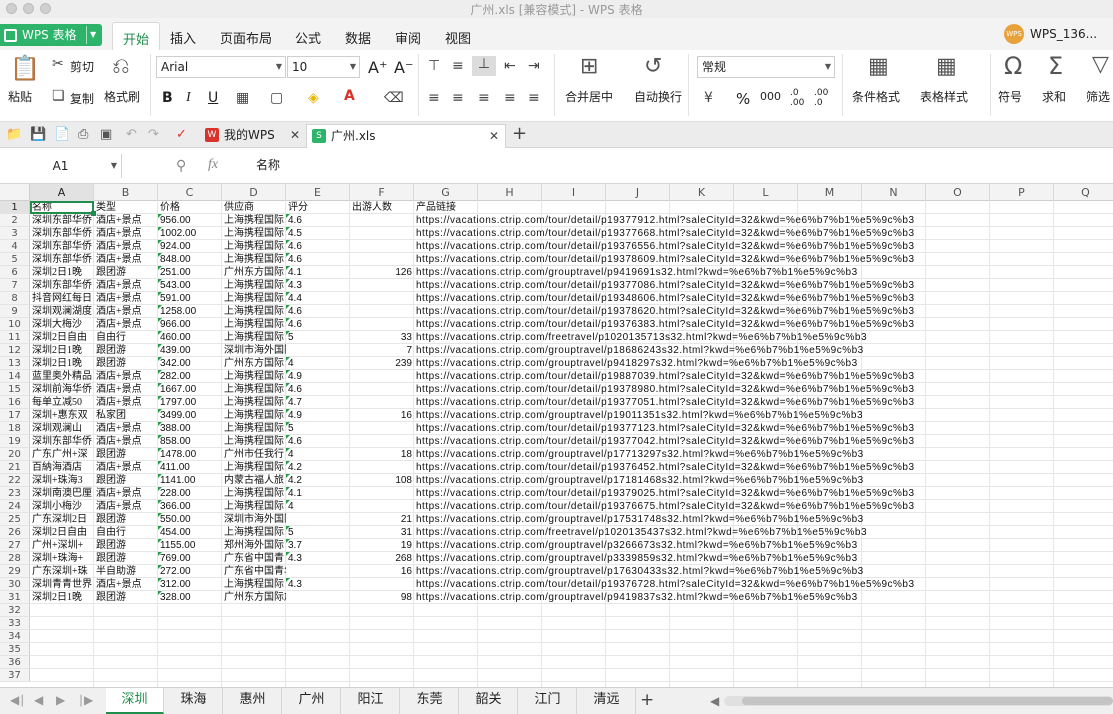 This screenshot has width=1113, height=714. What do you see at coordinates (62, 467) in the screenshot?
I see `table-cell: 百納海酒店` at bounding box center [62, 467].